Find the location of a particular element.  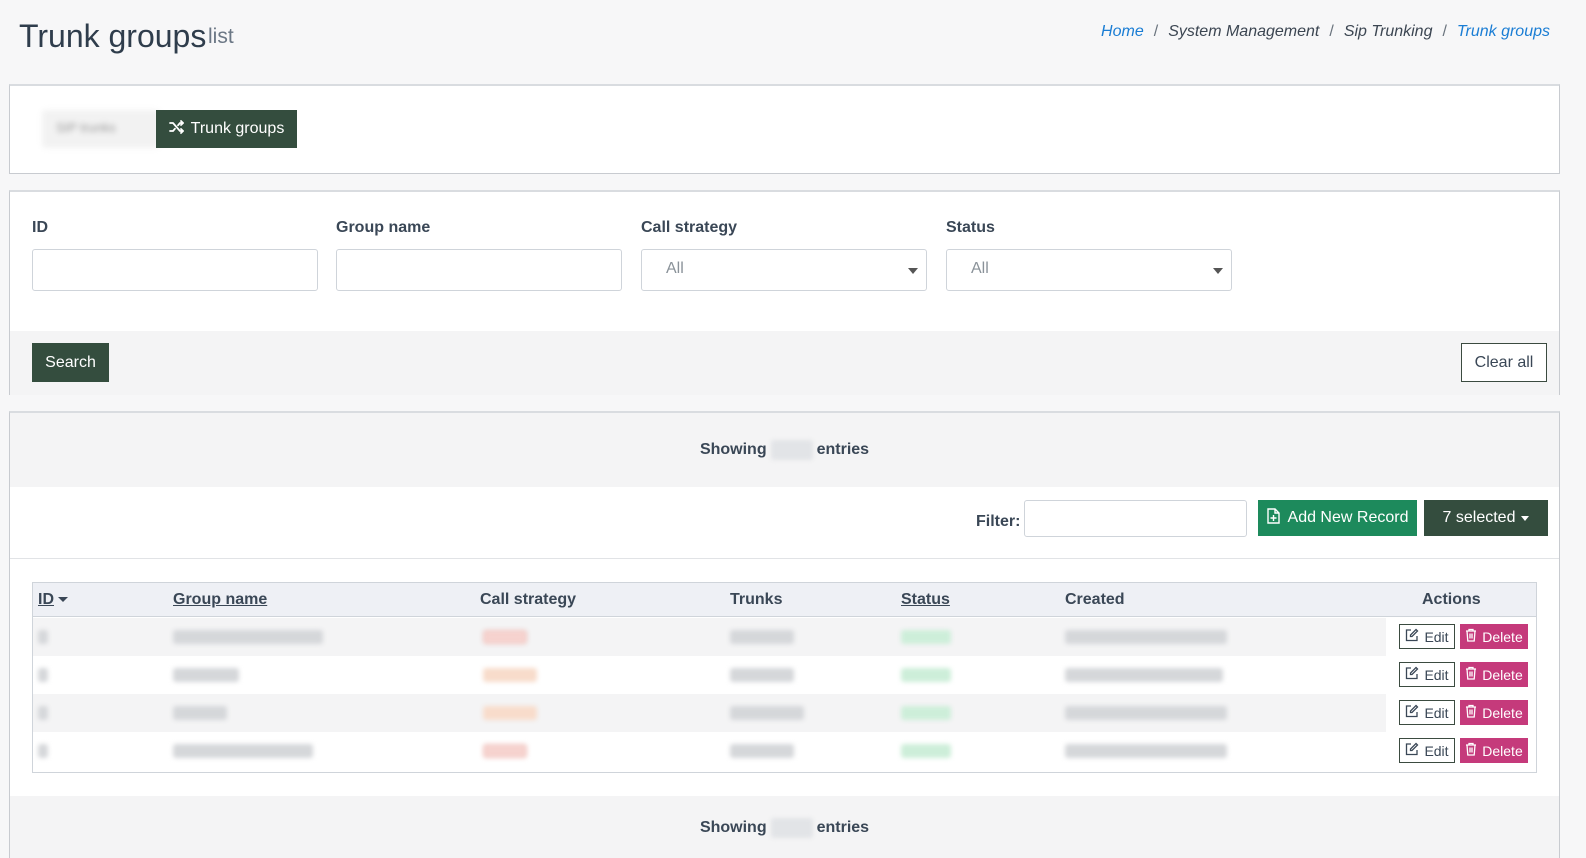

breadcrumb-trunk-groups: Trunk groups is located at coordinates (1503, 32).